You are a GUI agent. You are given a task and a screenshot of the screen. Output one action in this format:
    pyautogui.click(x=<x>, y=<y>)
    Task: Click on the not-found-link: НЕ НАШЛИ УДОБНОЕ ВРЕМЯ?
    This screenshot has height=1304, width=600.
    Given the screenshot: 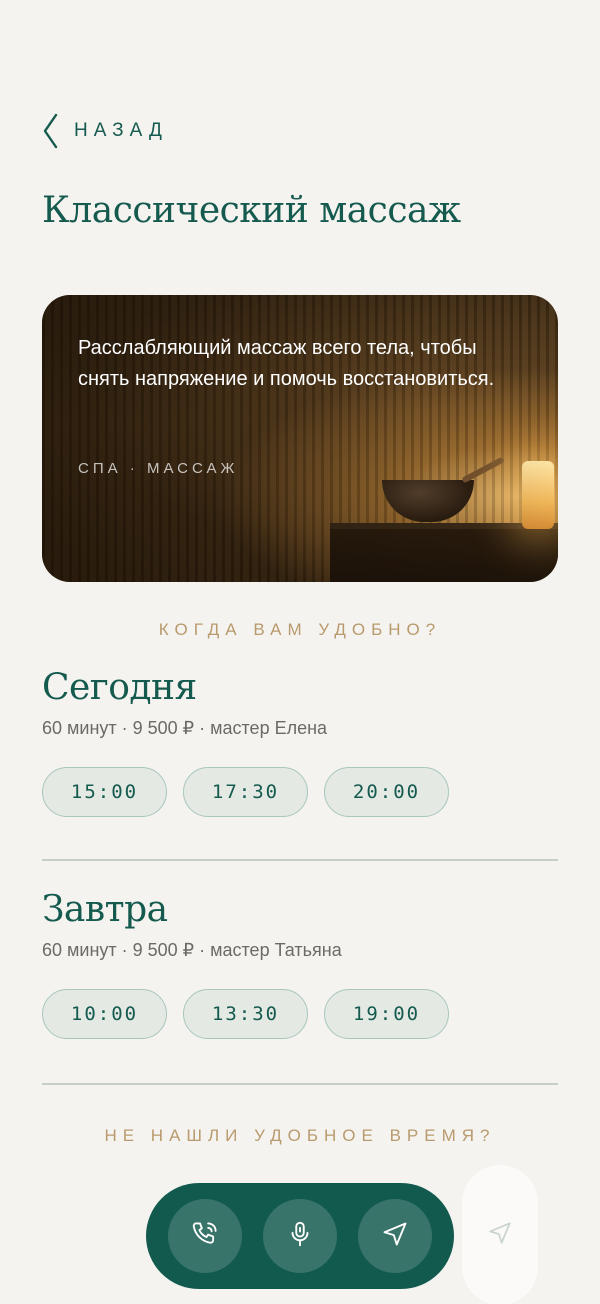 What is the action you would take?
    pyautogui.click(x=300, y=1136)
    